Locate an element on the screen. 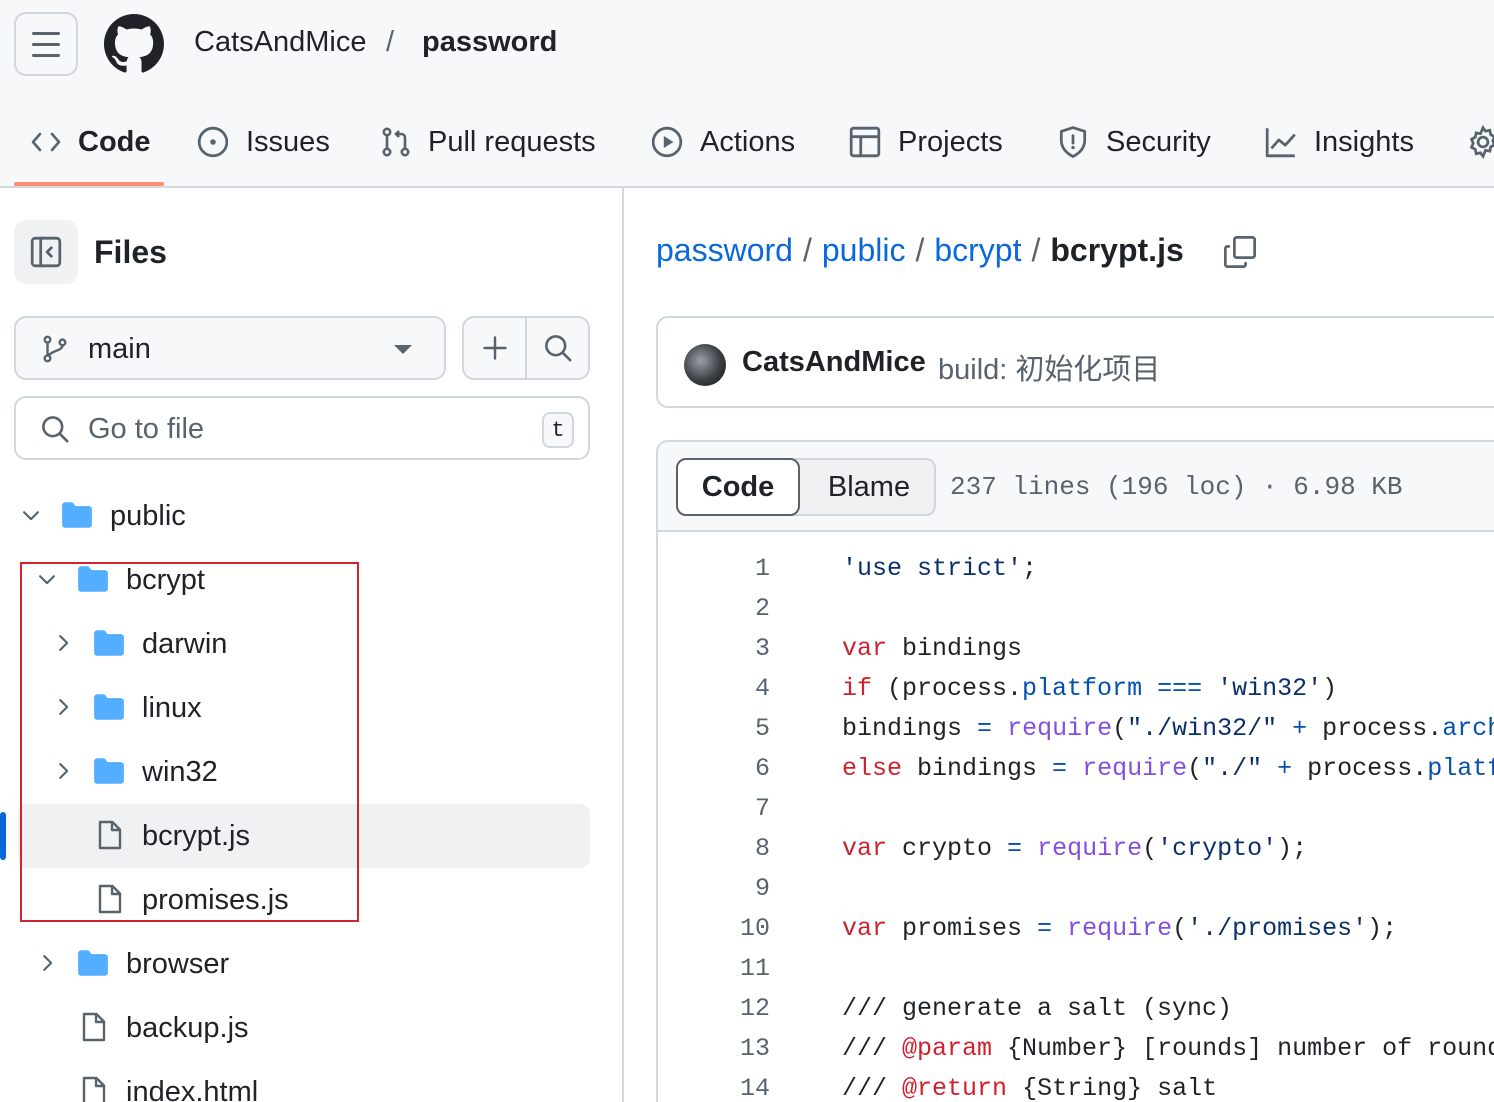 This screenshot has width=1494, height=1102. tab-settings is located at coordinates (1480, 142).